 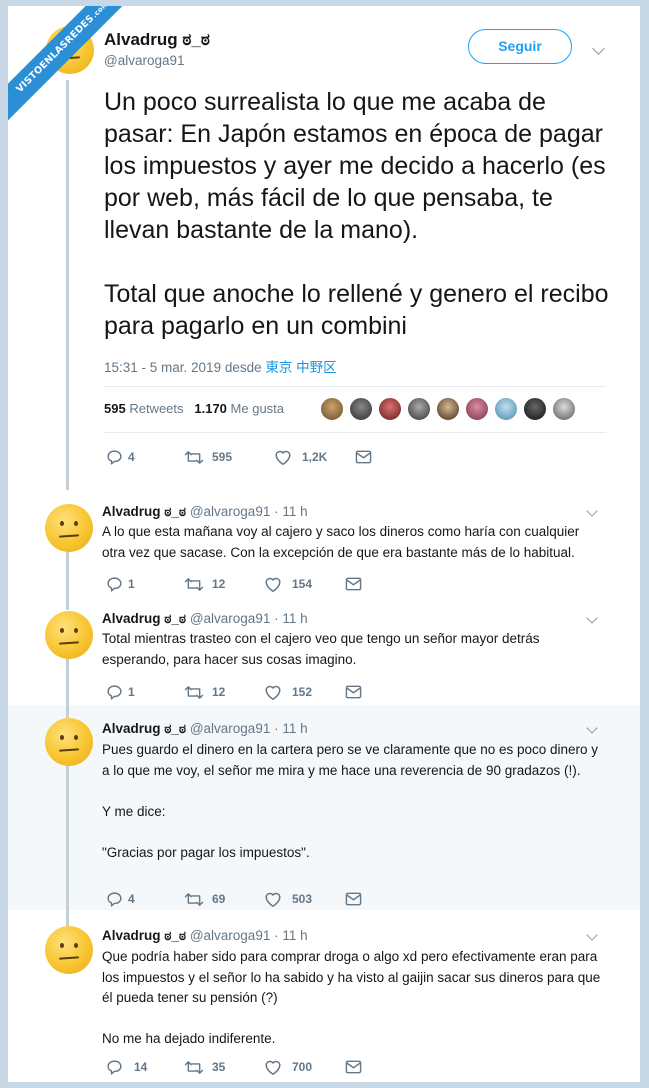 What do you see at coordinates (302, 1067) in the screenshot?
I see `like-count: 700` at bounding box center [302, 1067].